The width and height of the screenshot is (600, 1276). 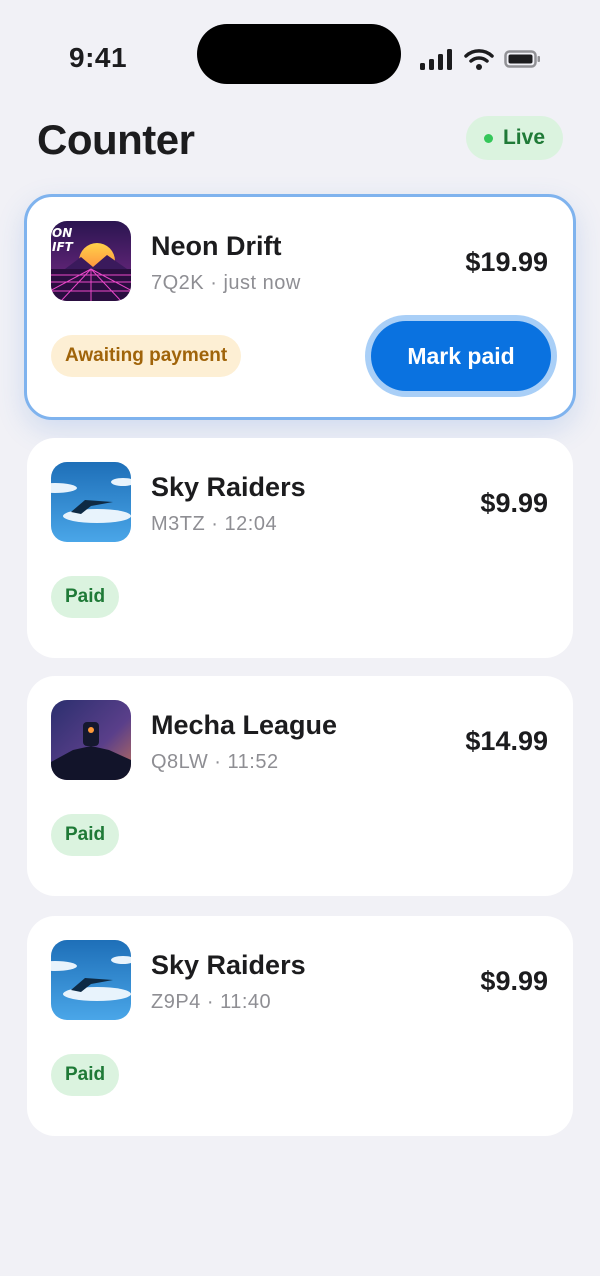 I want to click on order-price: $19.99, so click(x=506, y=262).